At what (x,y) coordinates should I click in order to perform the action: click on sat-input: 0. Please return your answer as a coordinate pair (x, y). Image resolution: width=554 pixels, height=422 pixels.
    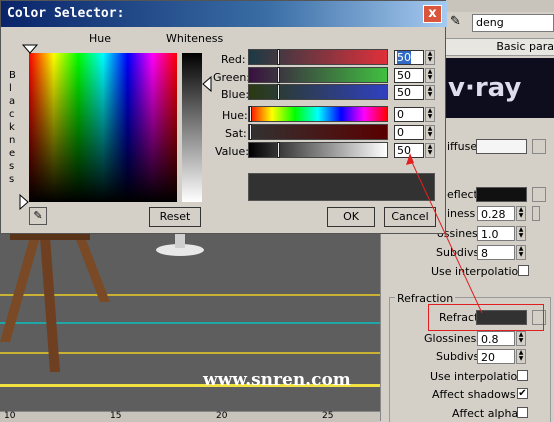
    Looking at the image, I should click on (409, 132).